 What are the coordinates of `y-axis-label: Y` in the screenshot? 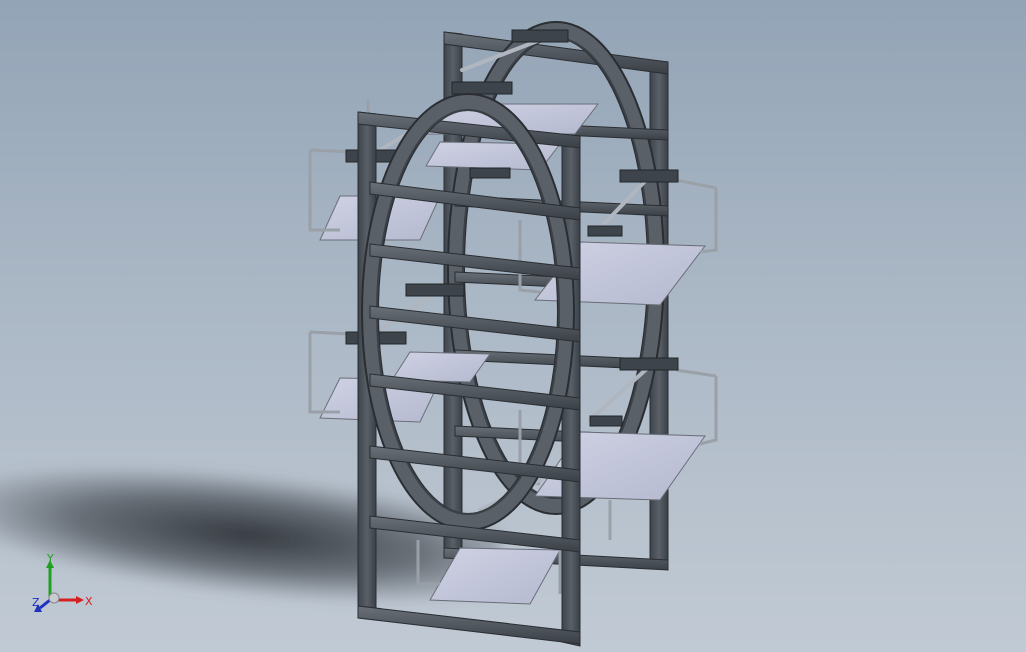 It's located at (50, 559).